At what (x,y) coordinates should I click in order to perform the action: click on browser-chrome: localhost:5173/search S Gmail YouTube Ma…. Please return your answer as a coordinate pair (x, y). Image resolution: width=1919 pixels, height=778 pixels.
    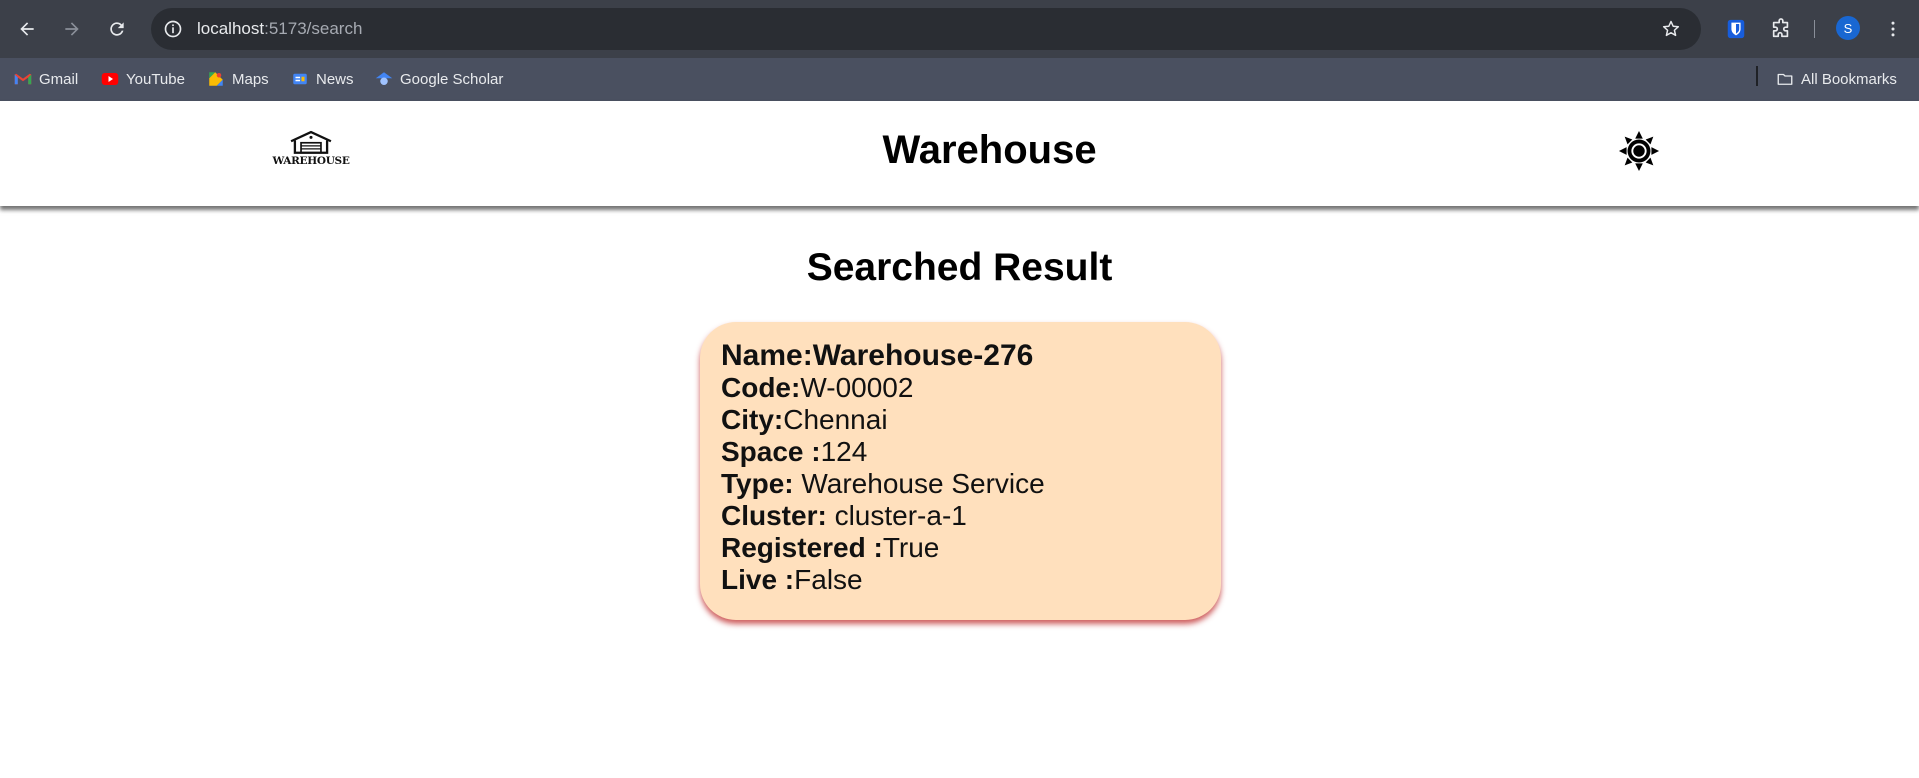
    Looking at the image, I should click on (959, 50).